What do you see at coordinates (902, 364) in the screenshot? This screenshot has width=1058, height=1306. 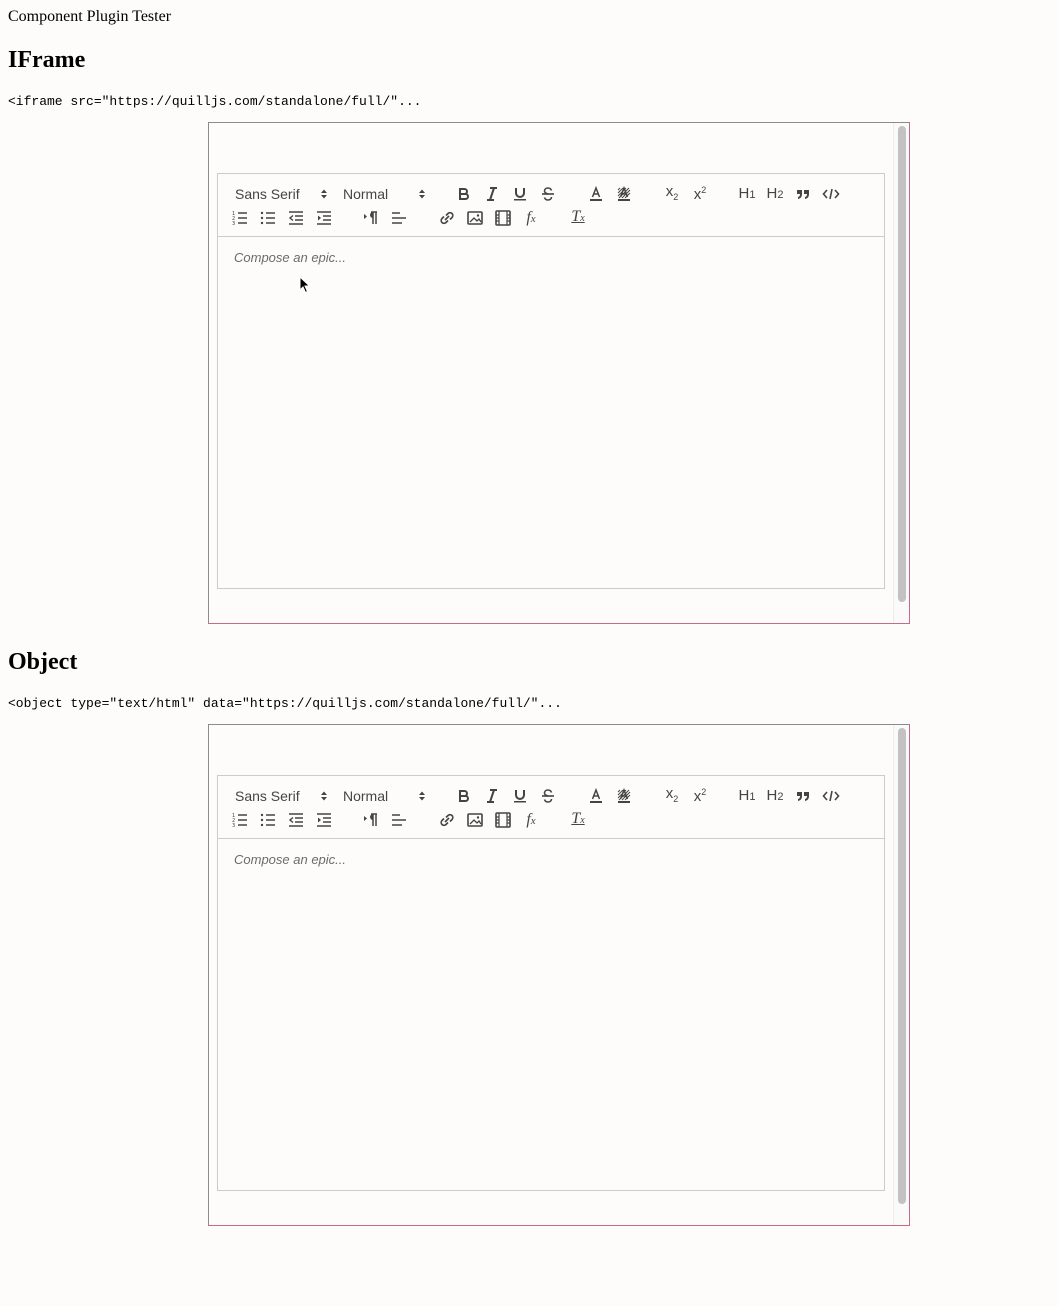 I see `iframe-scrollbar-thumb` at bounding box center [902, 364].